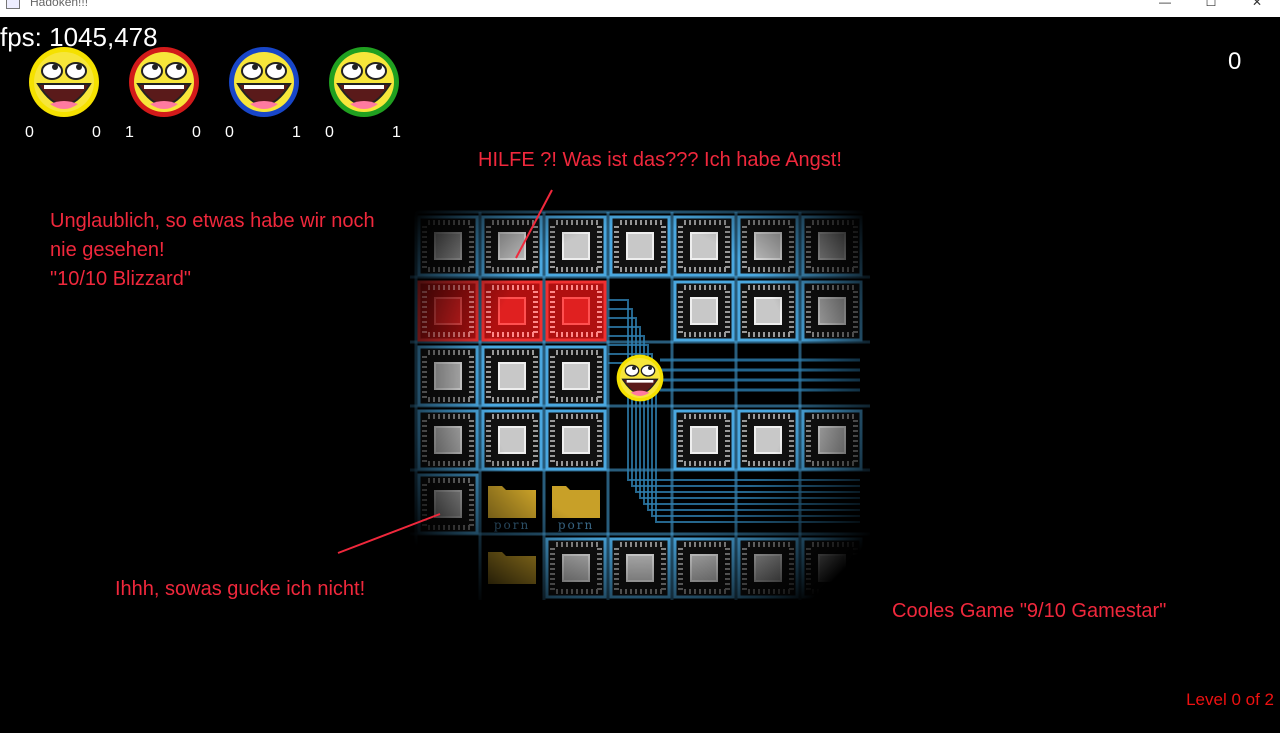 Image resolution: width=1280 pixels, height=733 pixels. Describe the element at coordinates (264, 82) in the screenshot. I see `player-3-avatar` at that location.